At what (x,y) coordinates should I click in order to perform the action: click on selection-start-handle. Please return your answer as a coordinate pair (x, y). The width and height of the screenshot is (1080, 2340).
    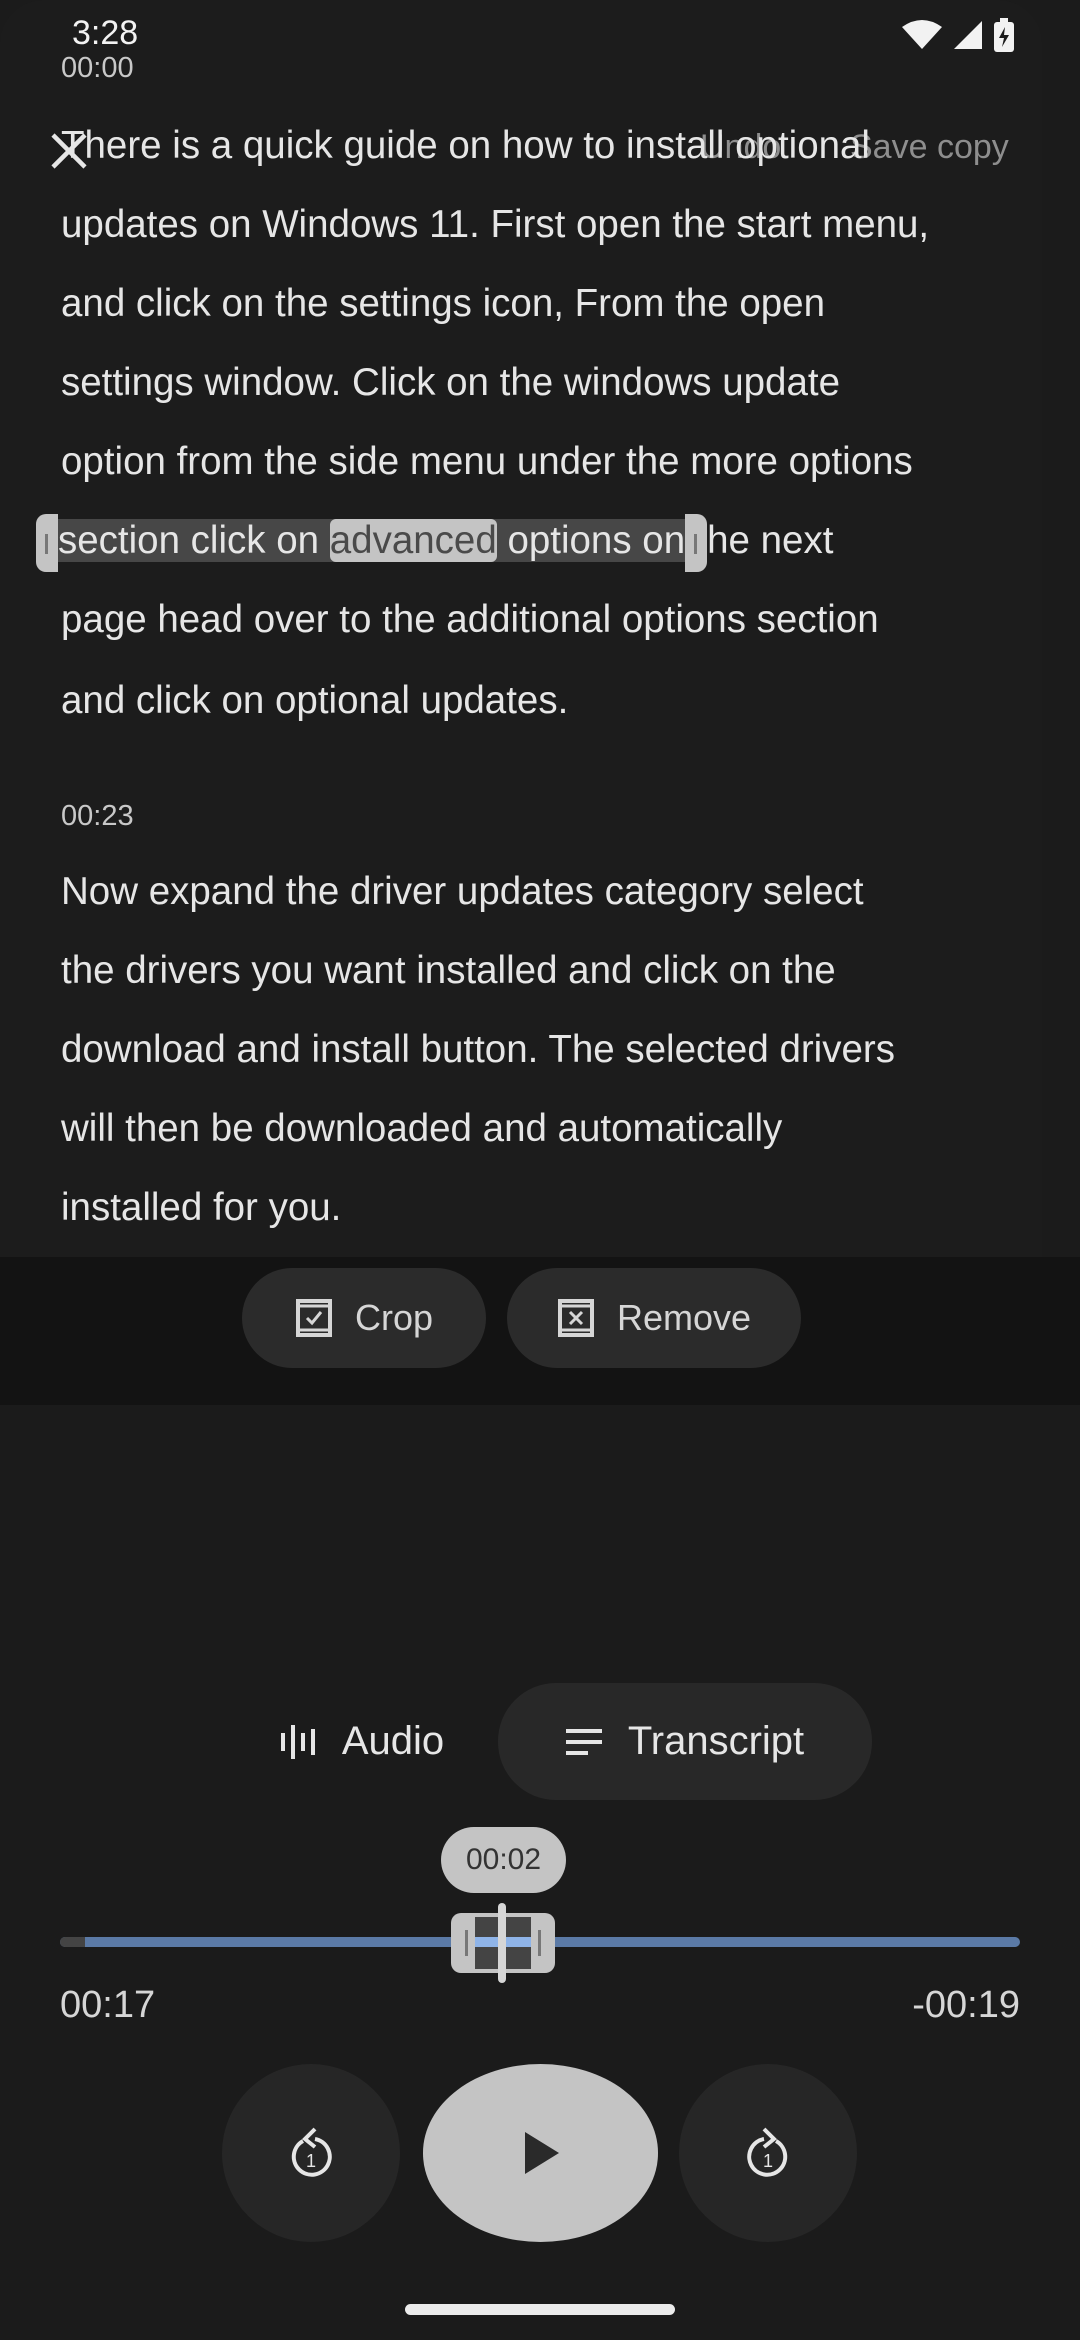
    Looking at the image, I should click on (47, 542).